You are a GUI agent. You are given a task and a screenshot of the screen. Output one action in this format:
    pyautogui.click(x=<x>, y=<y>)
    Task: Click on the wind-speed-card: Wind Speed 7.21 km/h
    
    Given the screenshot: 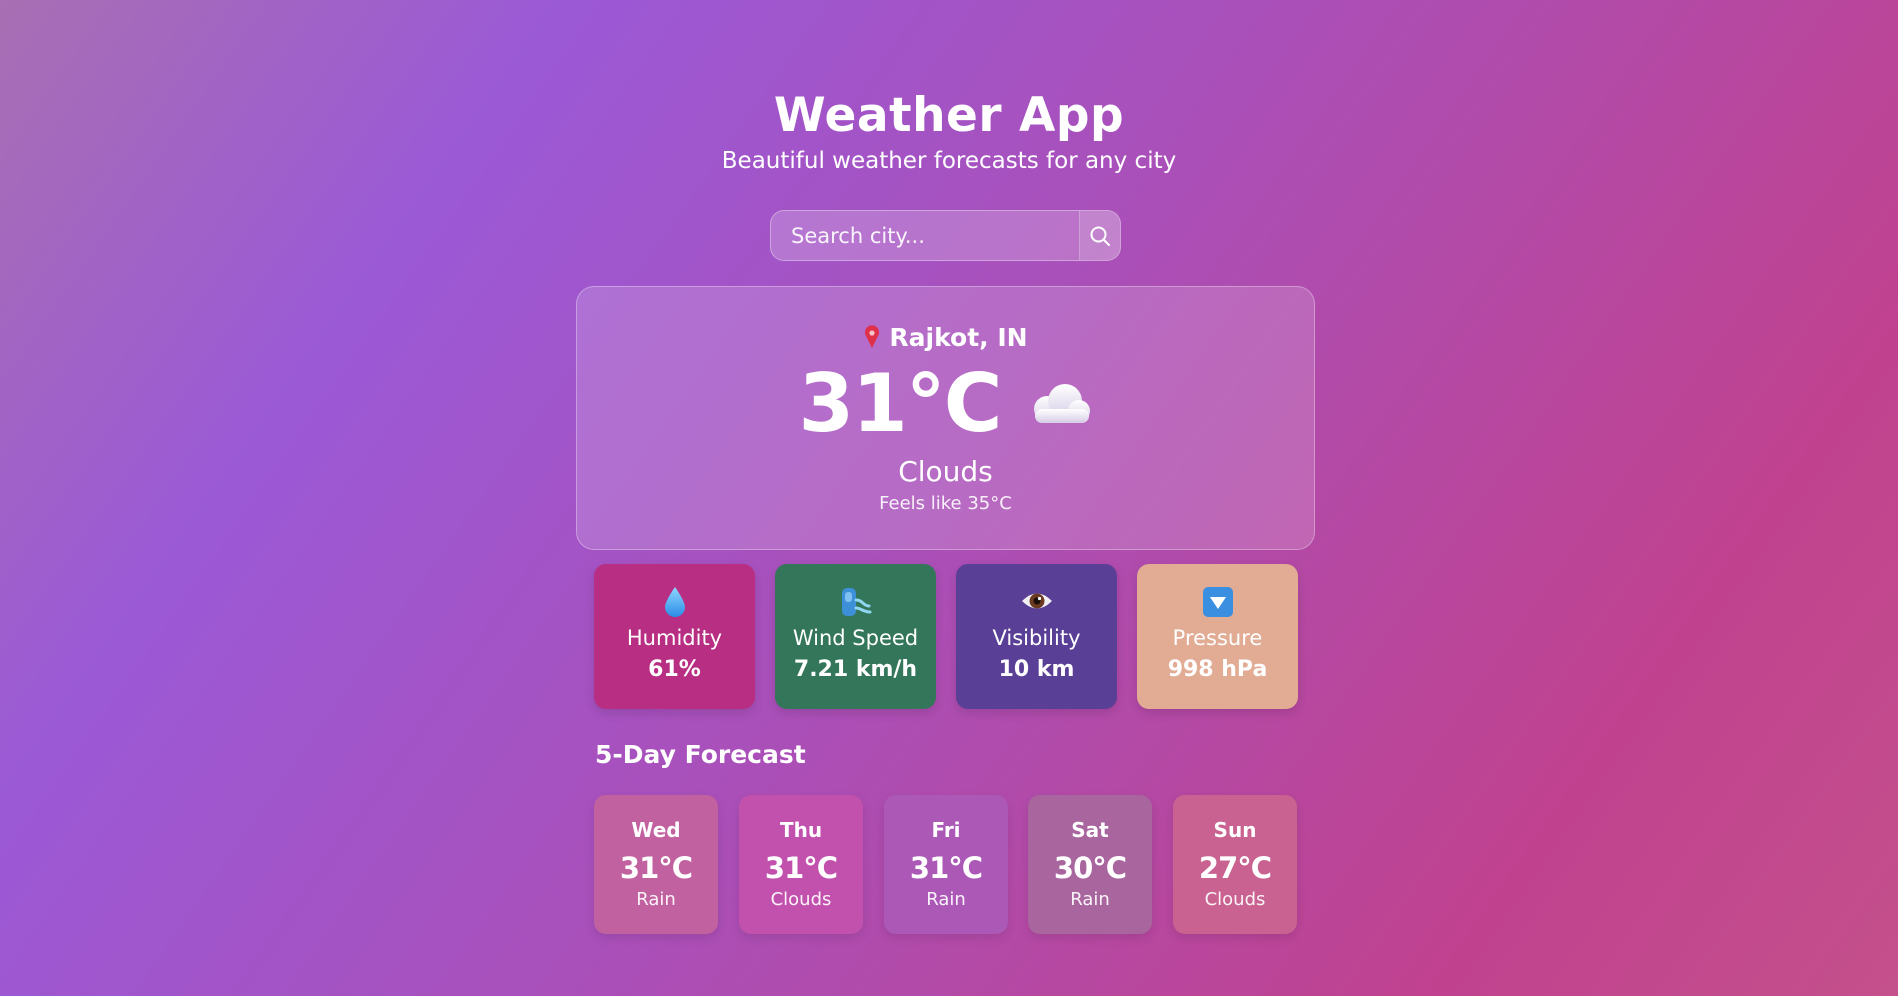 What is the action you would take?
    pyautogui.click(x=855, y=636)
    